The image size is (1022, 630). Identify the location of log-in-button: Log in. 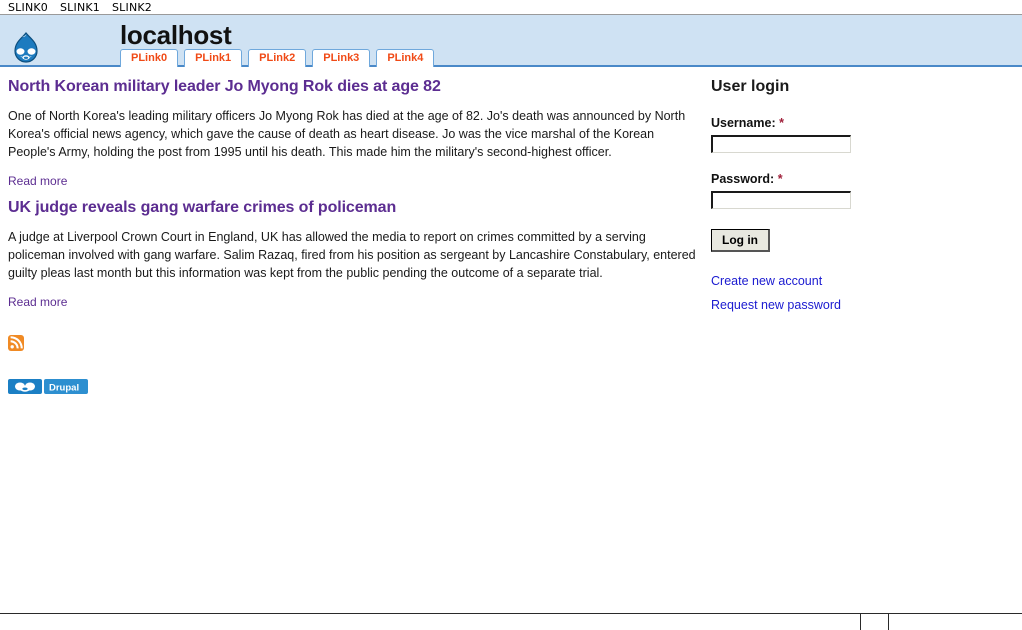
(740, 240).